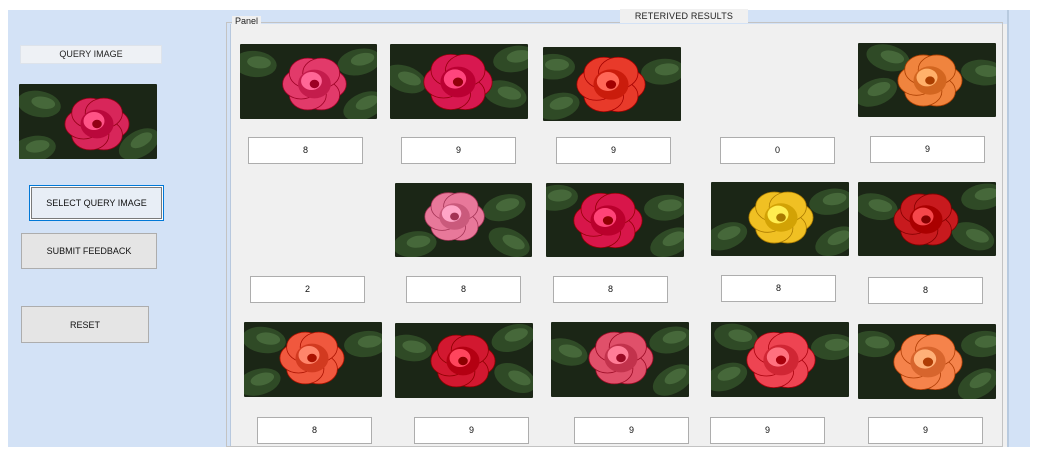 This screenshot has height=449, width=1038. I want to click on score-field-5: 9, so click(927, 149).